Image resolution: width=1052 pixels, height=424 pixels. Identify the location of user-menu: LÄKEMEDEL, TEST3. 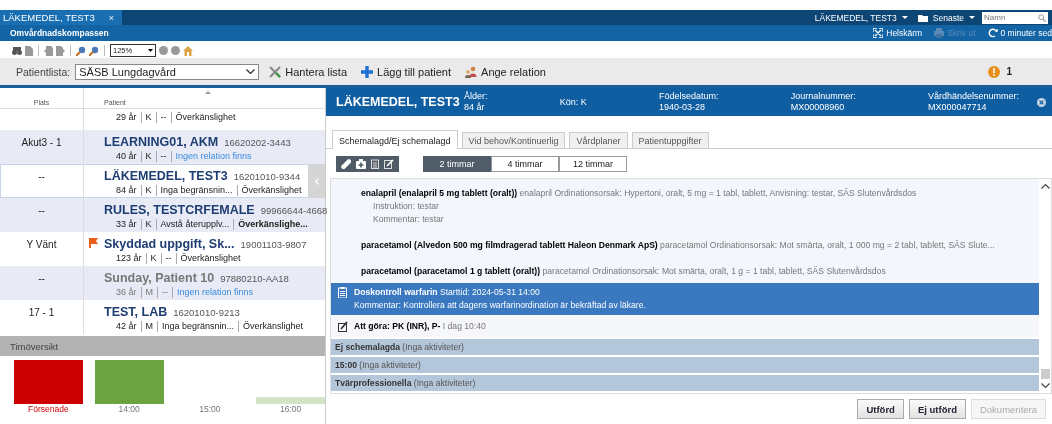
(861, 17).